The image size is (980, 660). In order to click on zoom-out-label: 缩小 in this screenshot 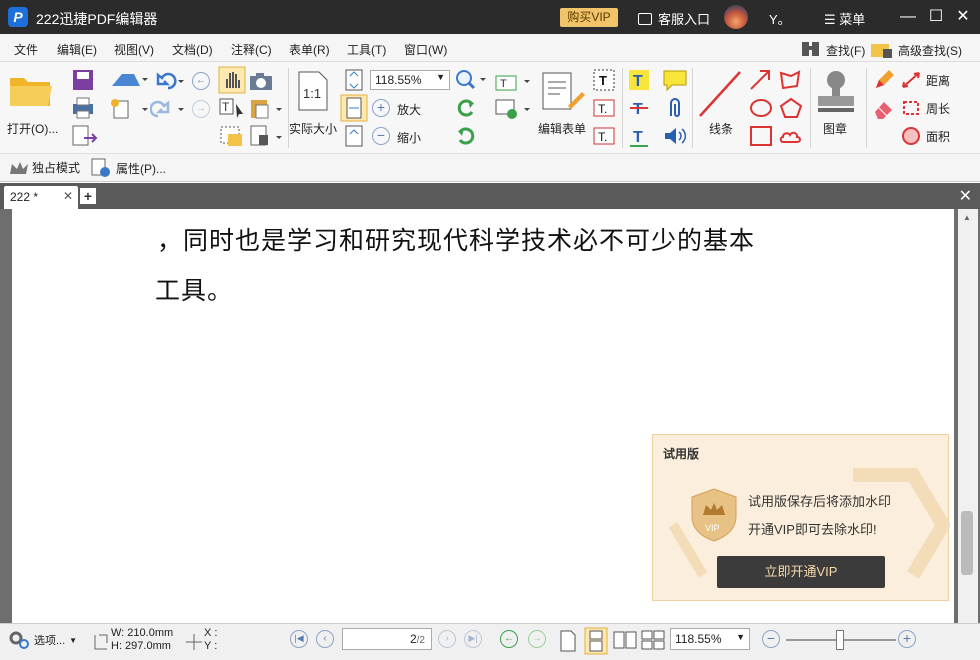, I will do `click(409, 137)`.